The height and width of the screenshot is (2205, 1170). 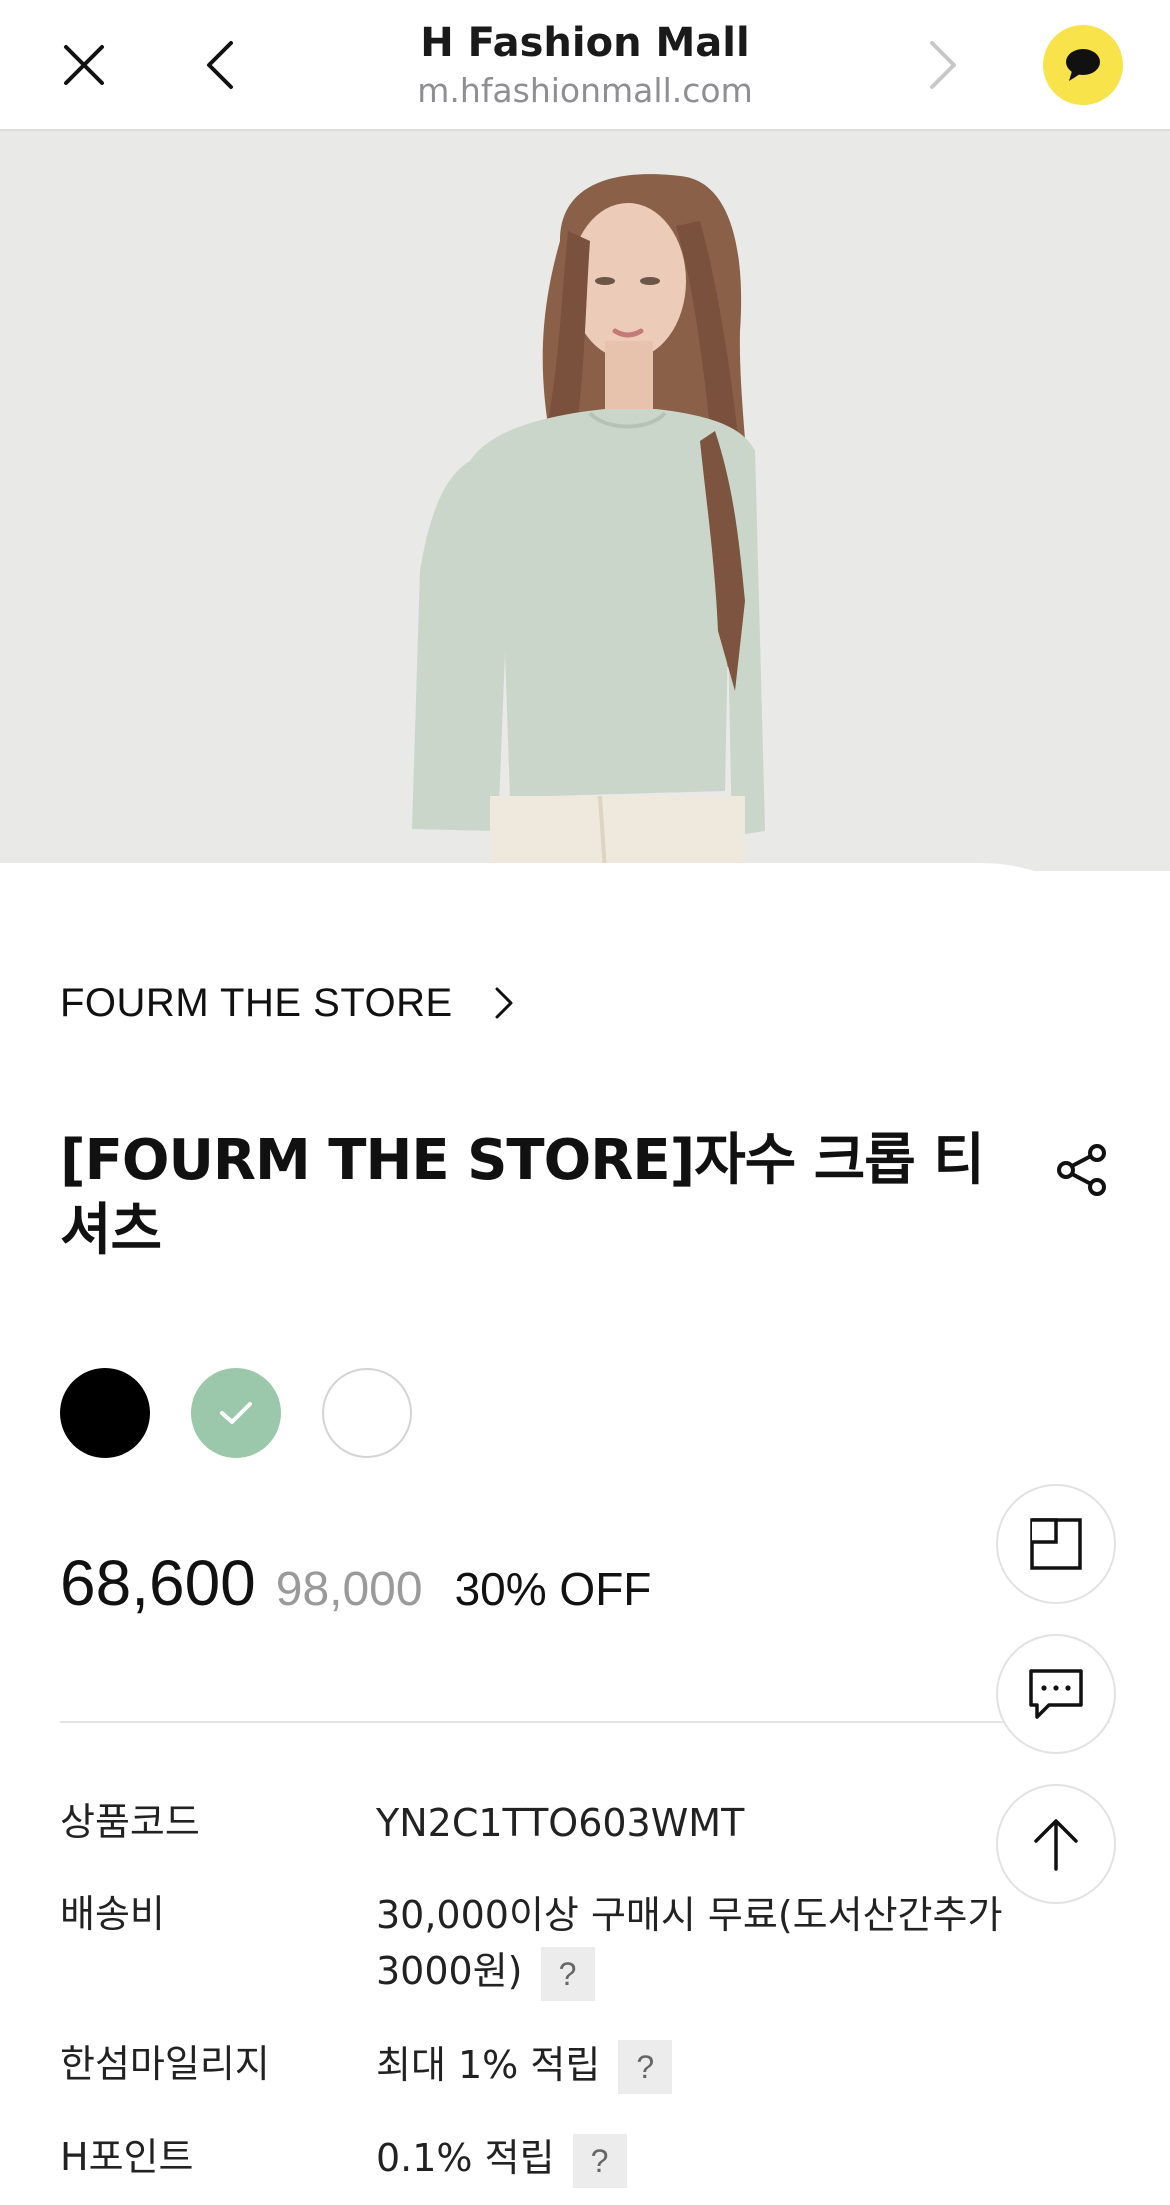 I want to click on color-swatch-black, so click(x=105, y=1413).